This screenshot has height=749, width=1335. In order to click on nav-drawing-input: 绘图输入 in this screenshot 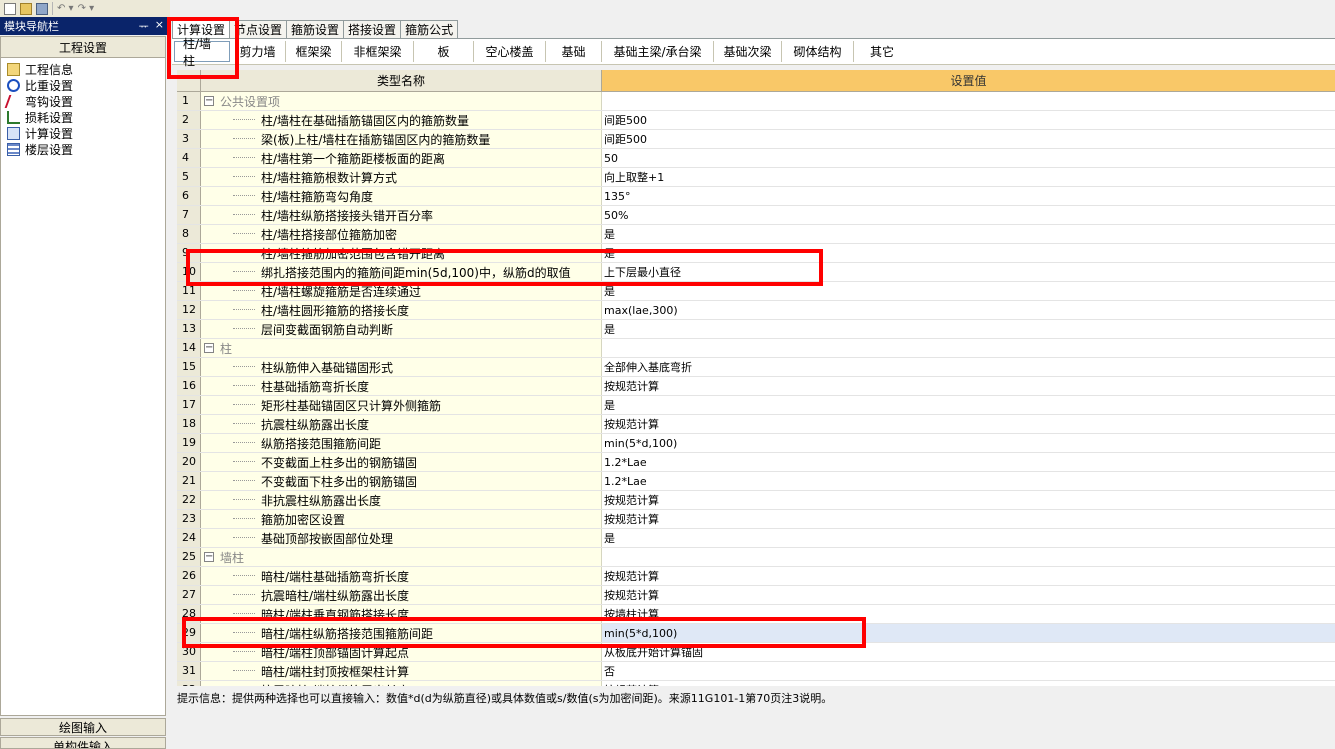, I will do `click(83, 727)`.